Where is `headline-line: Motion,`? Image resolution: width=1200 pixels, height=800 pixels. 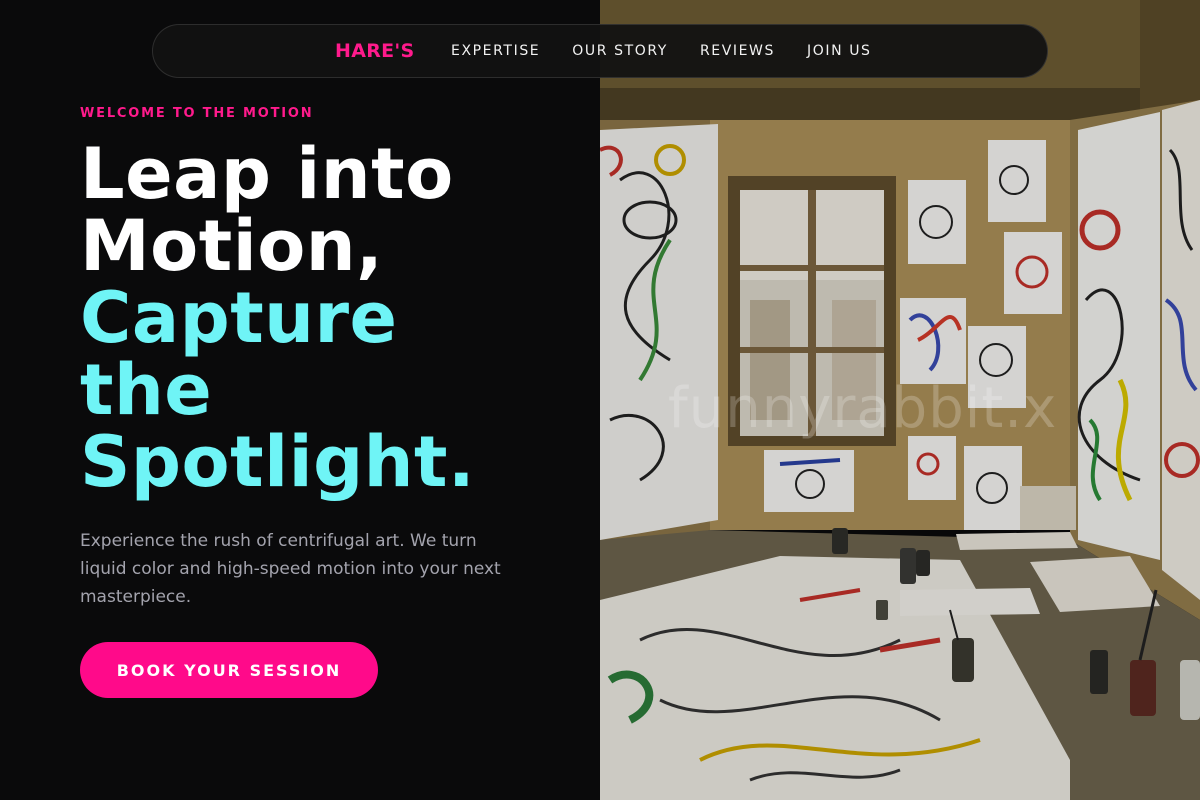
headline-line: Motion, is located at coordinates (232, 246).